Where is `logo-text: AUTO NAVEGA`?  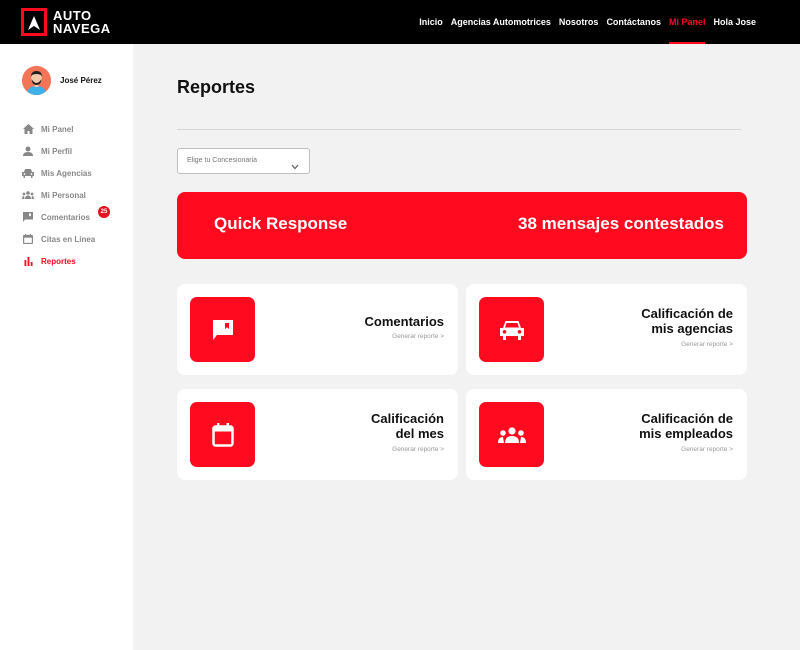
logo-text: AUTO NAVEGA is located at coordinates (82, 22).